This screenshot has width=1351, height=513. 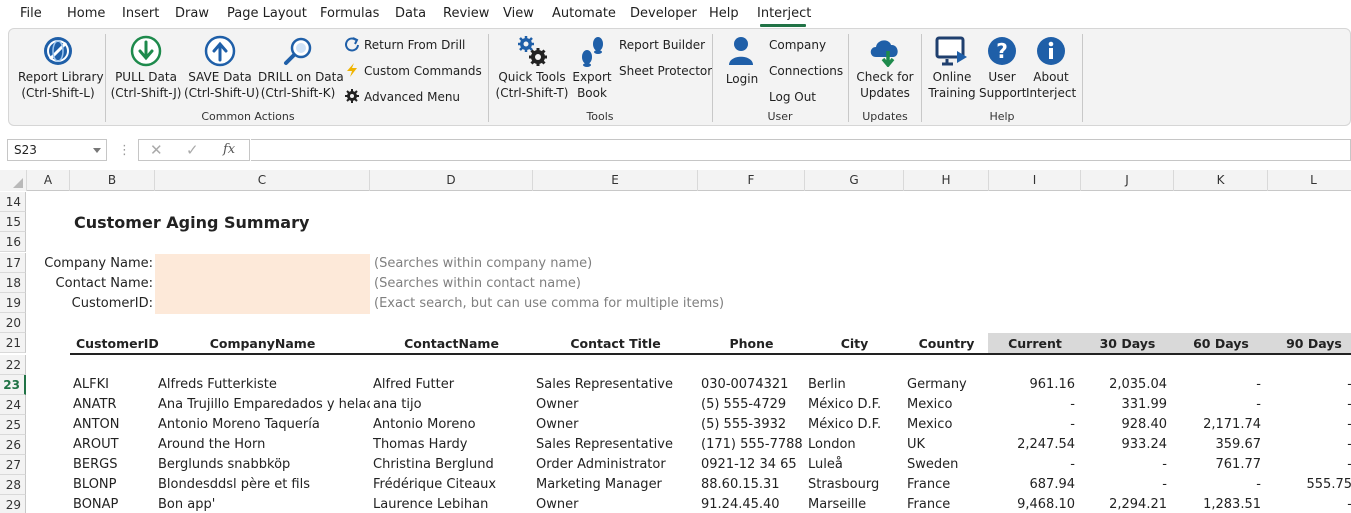 I want to click on column-header: J, so click(x=1127, y=180).